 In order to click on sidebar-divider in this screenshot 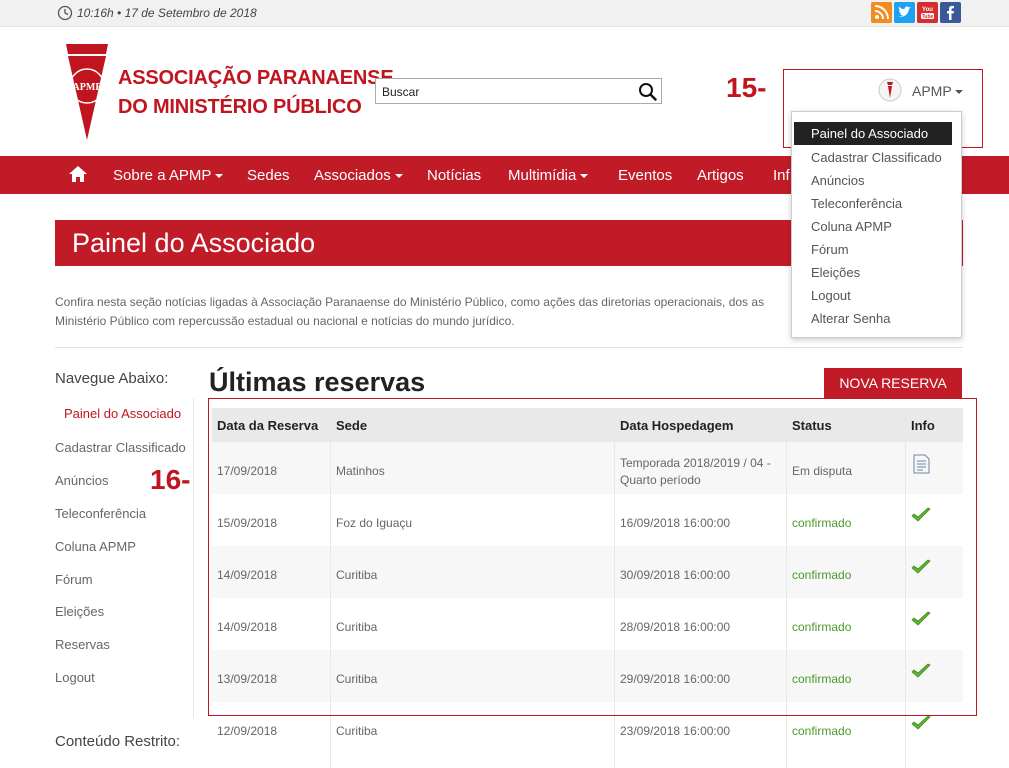, I will do `click(193, 558)`.